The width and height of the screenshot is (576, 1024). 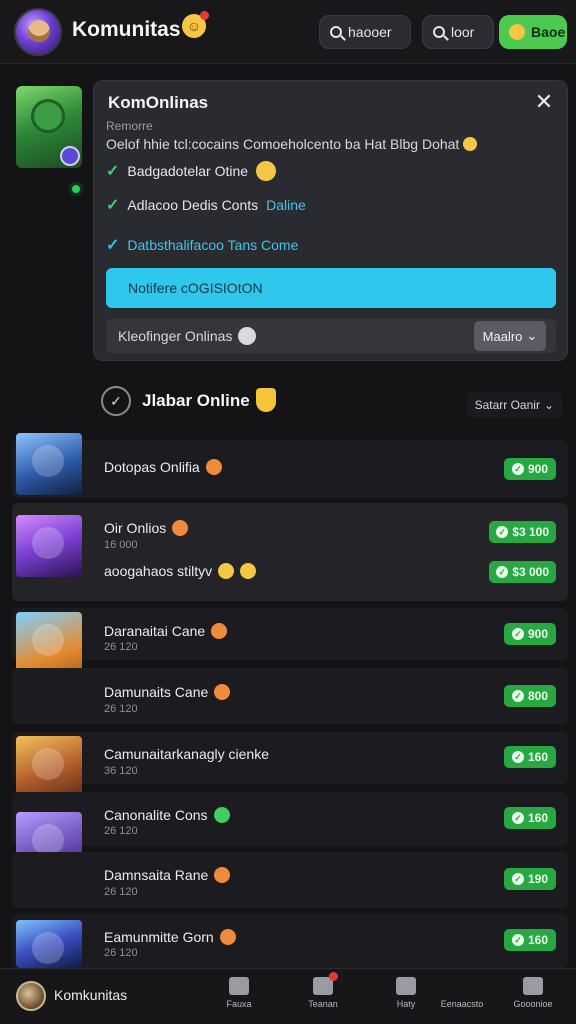 What do you see at coordinates (290, 880) in the screenshot?
I see `list-item: Damnsaita Rane 26 120 ✓ 190` at bounding box center [290, 880].